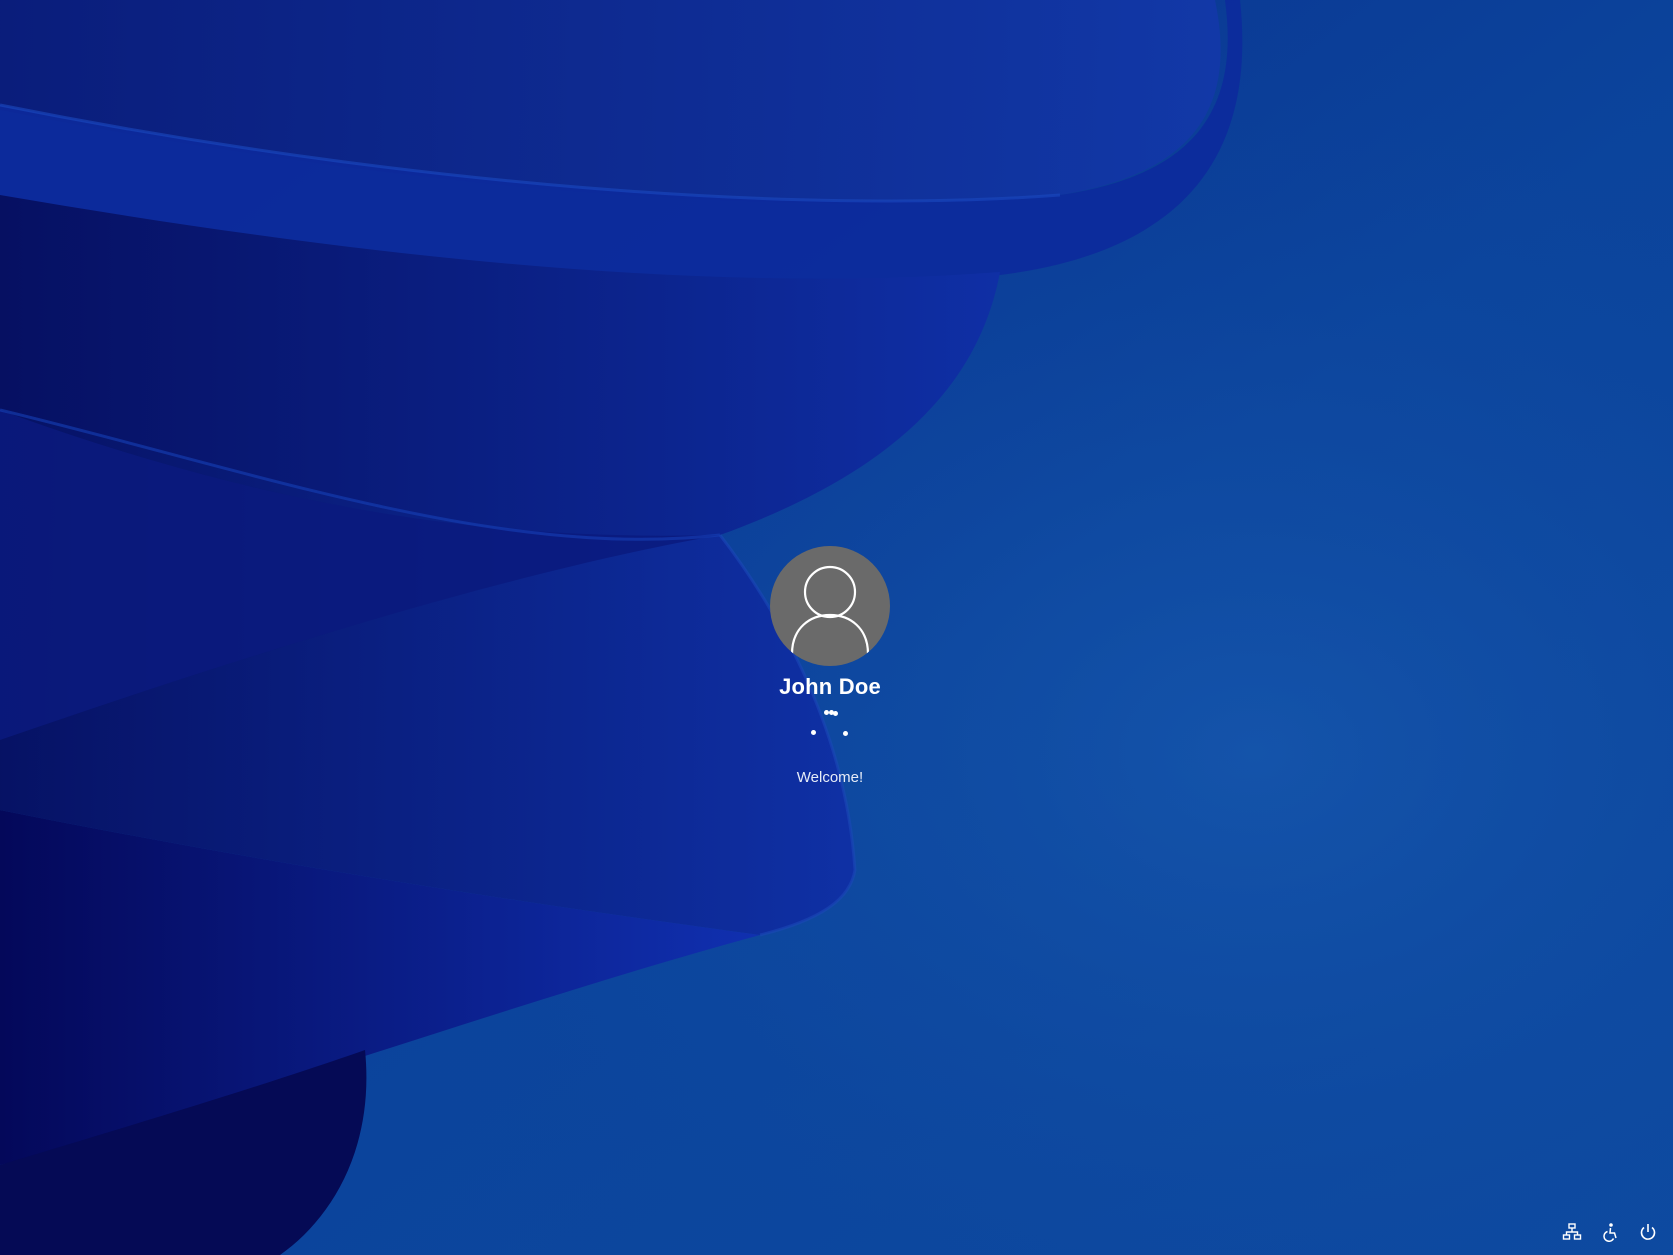  I want to click on loading-spinner-icon, so click(830, 730).